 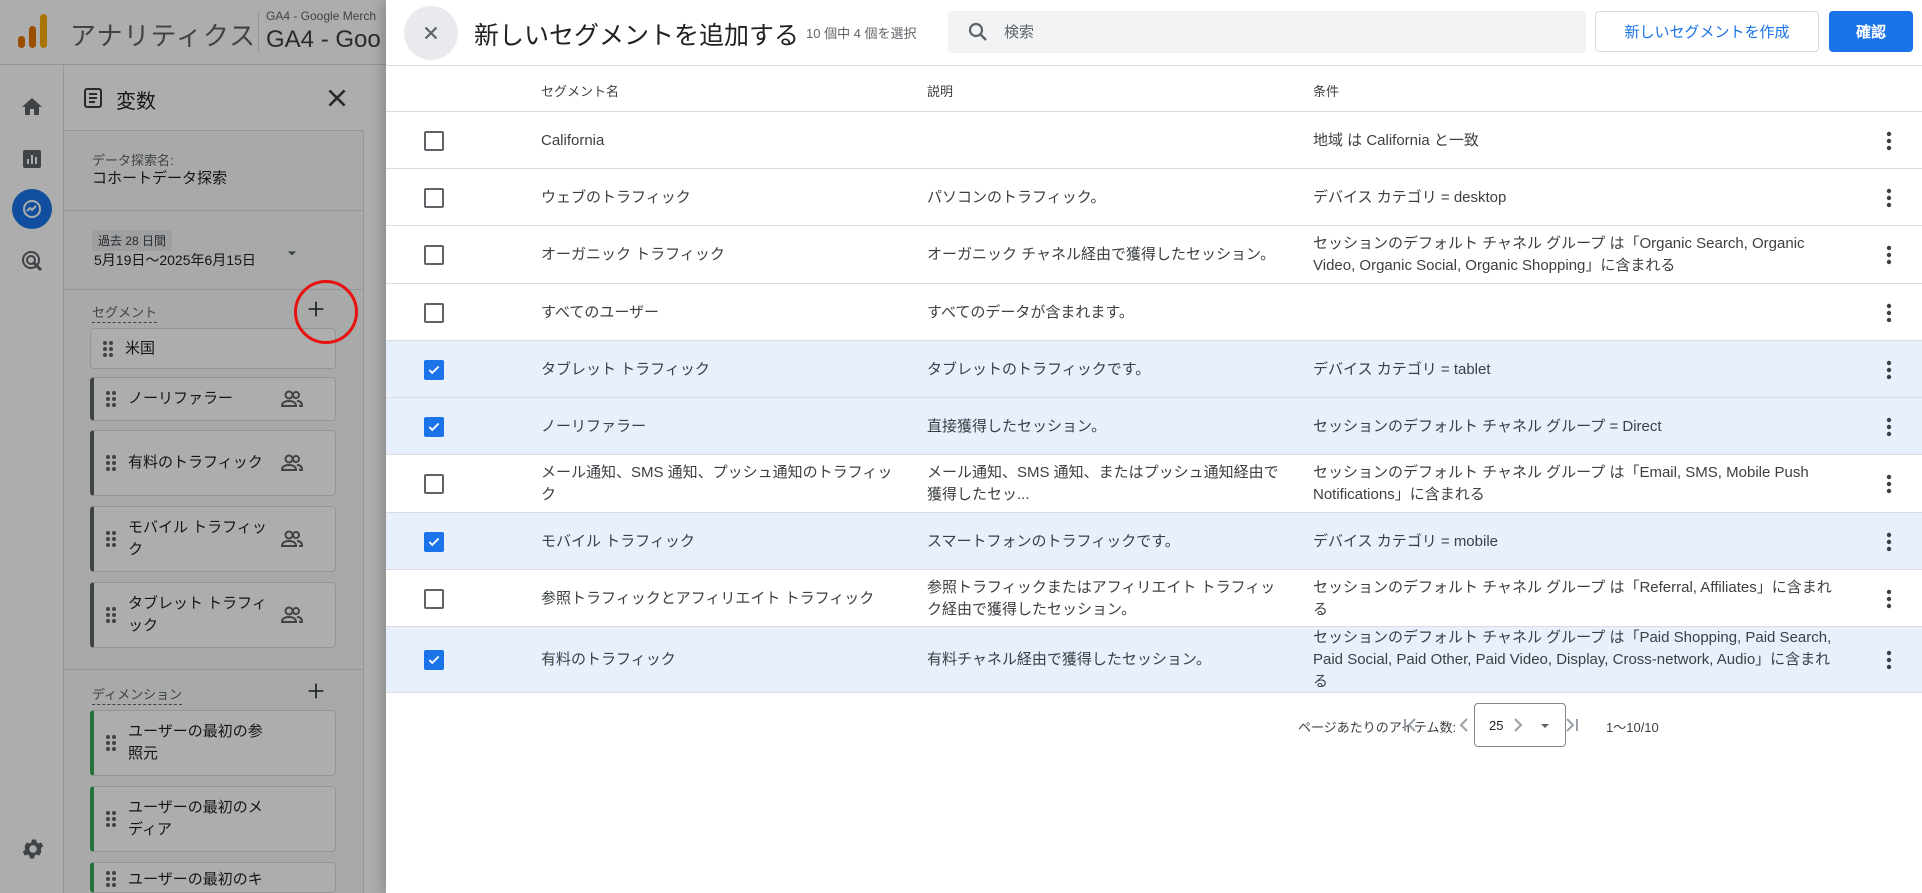 What do you see at coordinates (861, 33) in the screenshot?
I see `selection-count: 10 個中 4 個を選択` at bounding box center [861, 33].